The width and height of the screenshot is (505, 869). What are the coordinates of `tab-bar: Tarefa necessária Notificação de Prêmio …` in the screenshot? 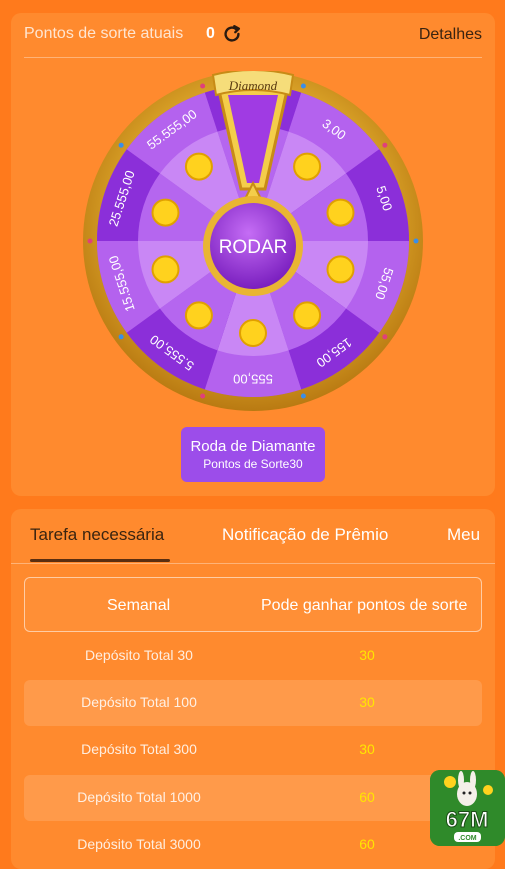 It's located at (253, 536).